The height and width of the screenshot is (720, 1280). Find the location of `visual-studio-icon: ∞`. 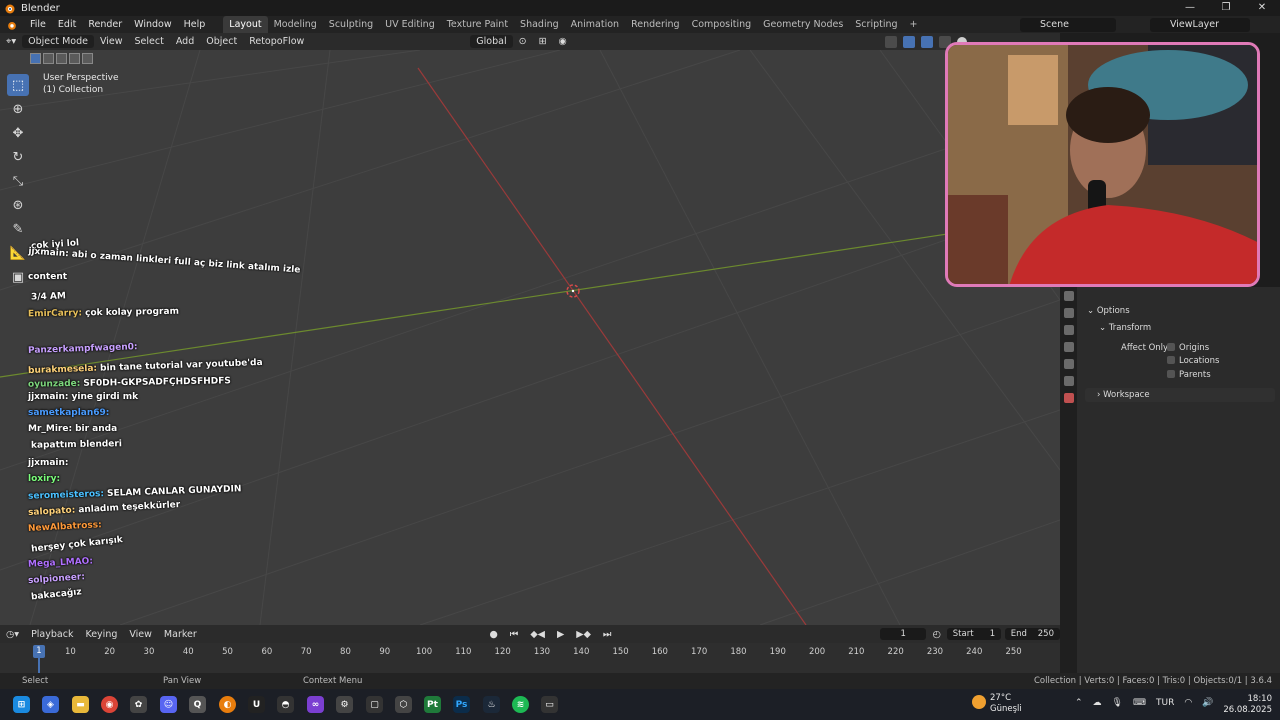

visual-studio-icon: ∞ is located at coordinates (315, 704).